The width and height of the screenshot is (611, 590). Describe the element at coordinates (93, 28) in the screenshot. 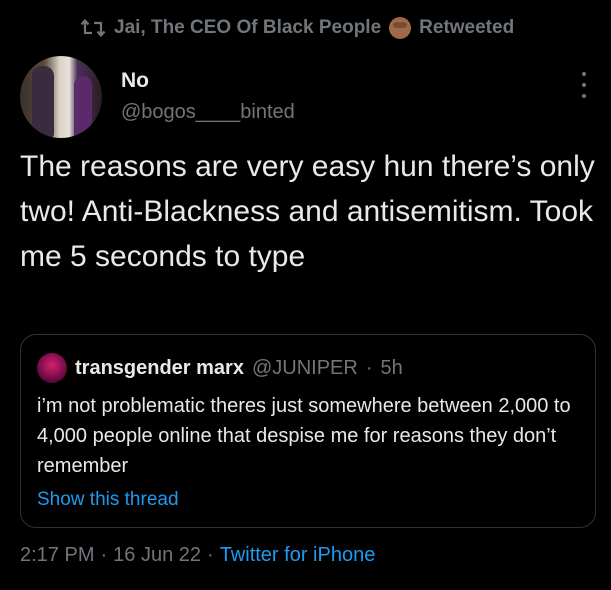

I see `retweet-icon` at that location.